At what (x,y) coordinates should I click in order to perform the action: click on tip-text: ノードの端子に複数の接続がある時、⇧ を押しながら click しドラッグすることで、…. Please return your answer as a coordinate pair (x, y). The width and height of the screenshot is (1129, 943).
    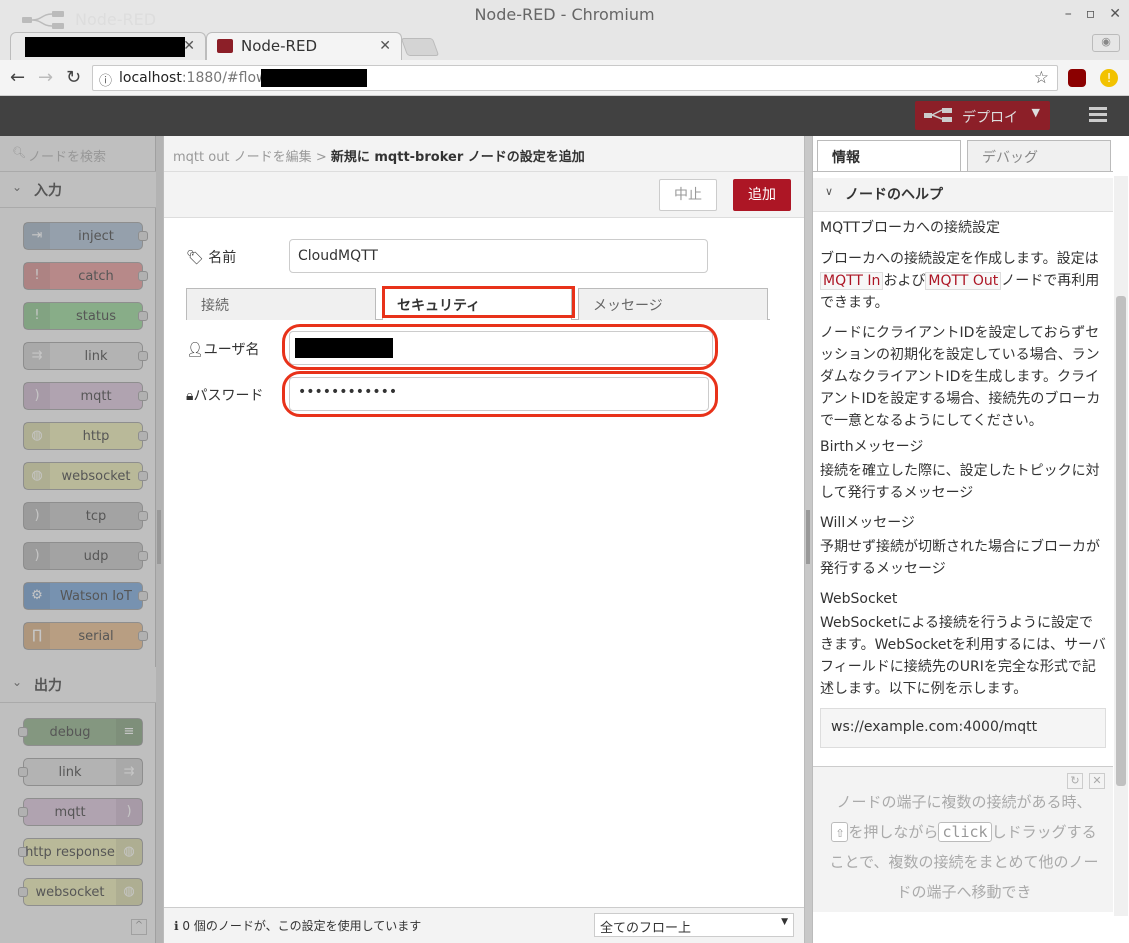
    Looking at the image, I should click on (964, 847).